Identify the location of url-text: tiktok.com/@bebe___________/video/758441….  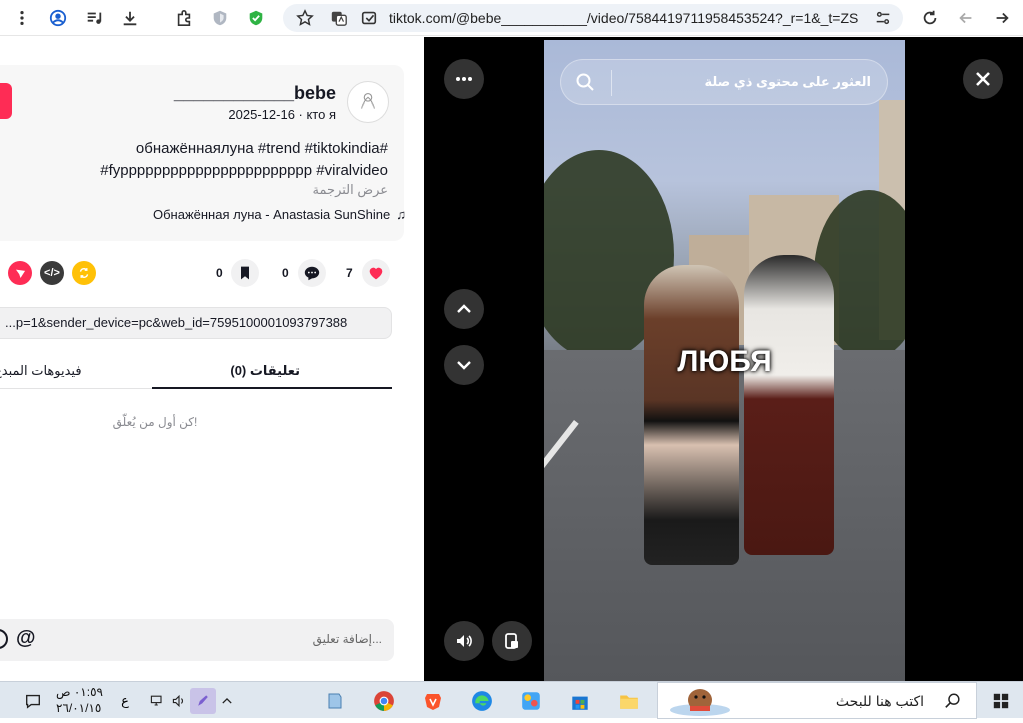
(624, 18).